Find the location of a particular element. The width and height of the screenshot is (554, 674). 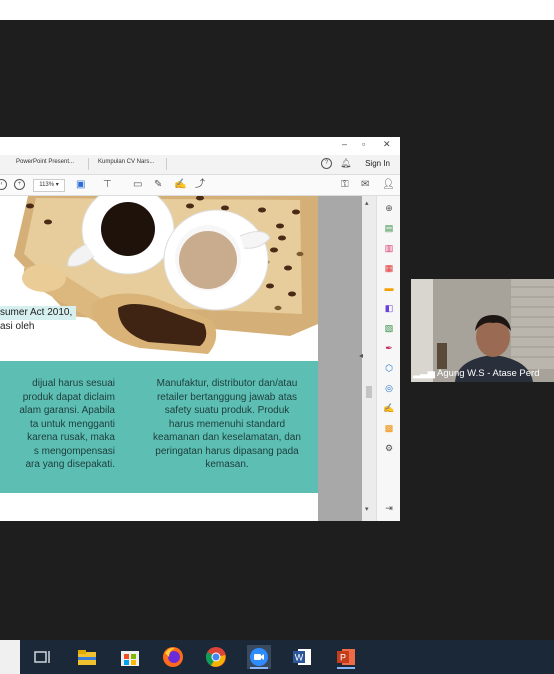

svg-text: P is located at coordinates (343, 658).